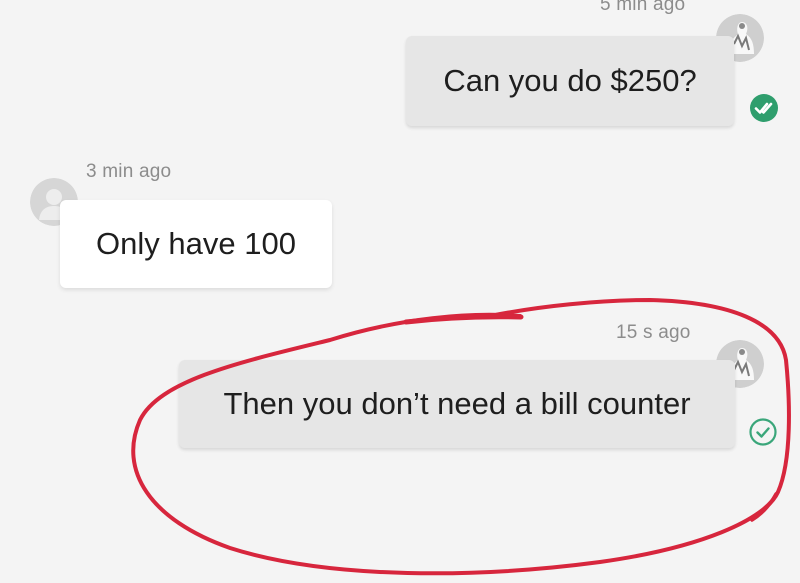 The width and height of the screenshot is (800, 583). I want to click on message-text: Only have 100, so click(196, 243).